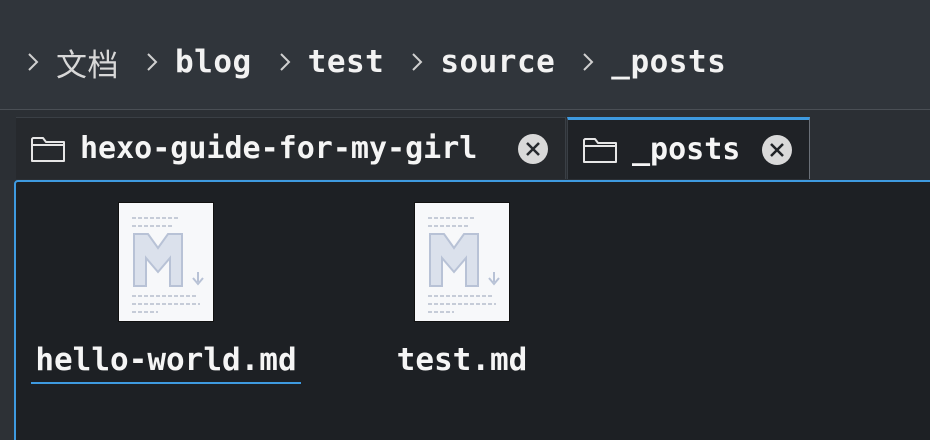 This screenshot has height=440, width=930. I want to click on tab-label: _posts, so click(686, 149).